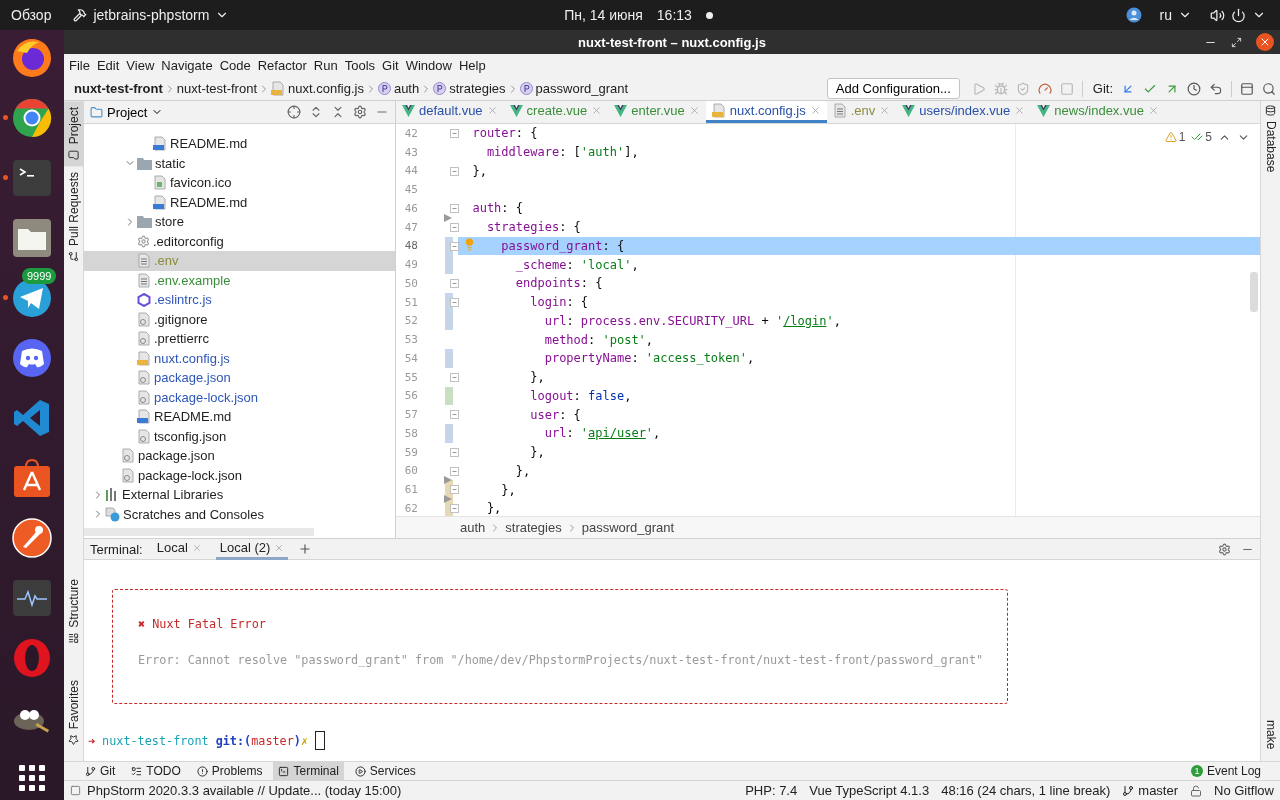 This screenshot has height=800, width=1280. I want to click on breadcrumb: strategies, so click(533, 527).